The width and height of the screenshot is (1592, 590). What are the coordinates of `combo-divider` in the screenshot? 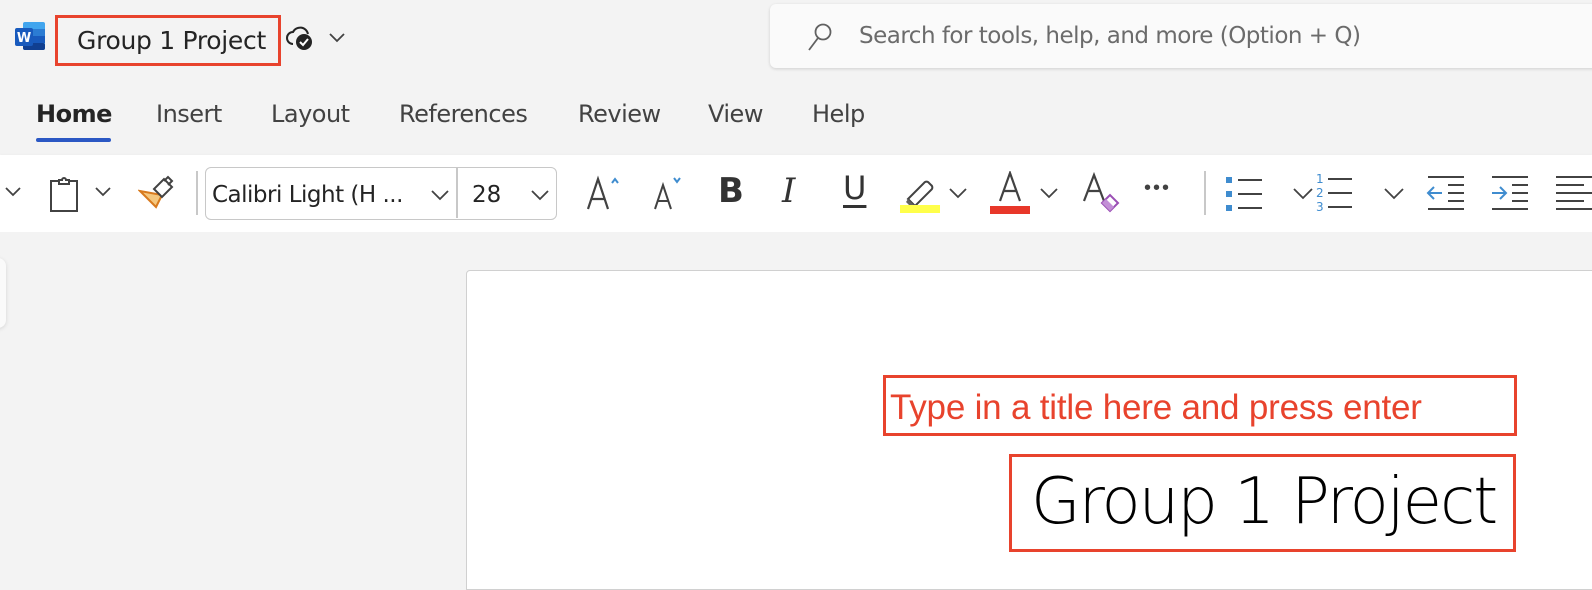 It's located at (457, 193).